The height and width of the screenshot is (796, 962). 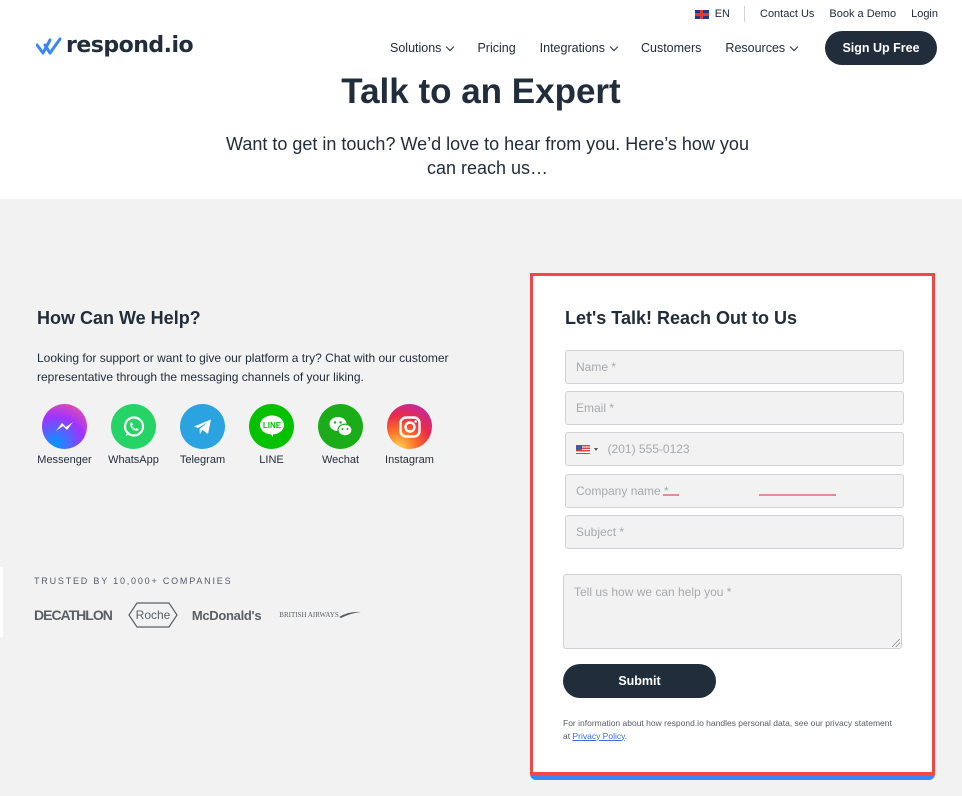 I want to click on brand-name: respond.io, so click(x=130, y=45).